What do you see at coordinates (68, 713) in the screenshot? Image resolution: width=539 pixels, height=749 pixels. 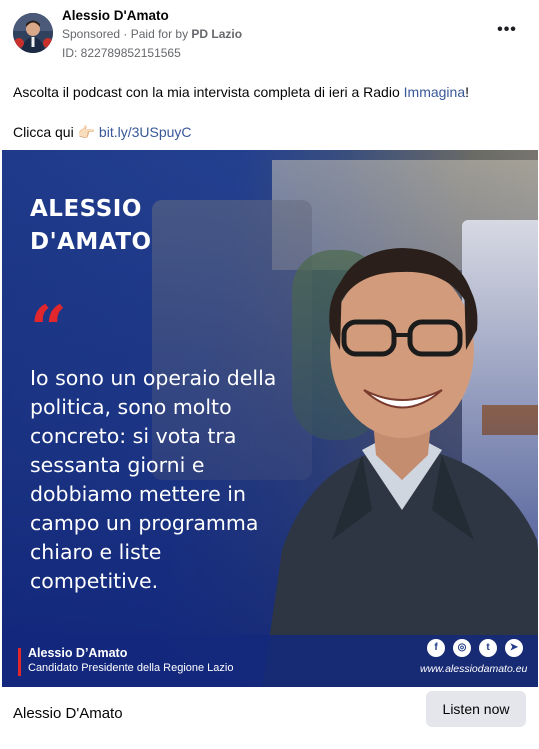 I see `cta-page-name: Alessio D'Amato` at bounding box center [68, 713].